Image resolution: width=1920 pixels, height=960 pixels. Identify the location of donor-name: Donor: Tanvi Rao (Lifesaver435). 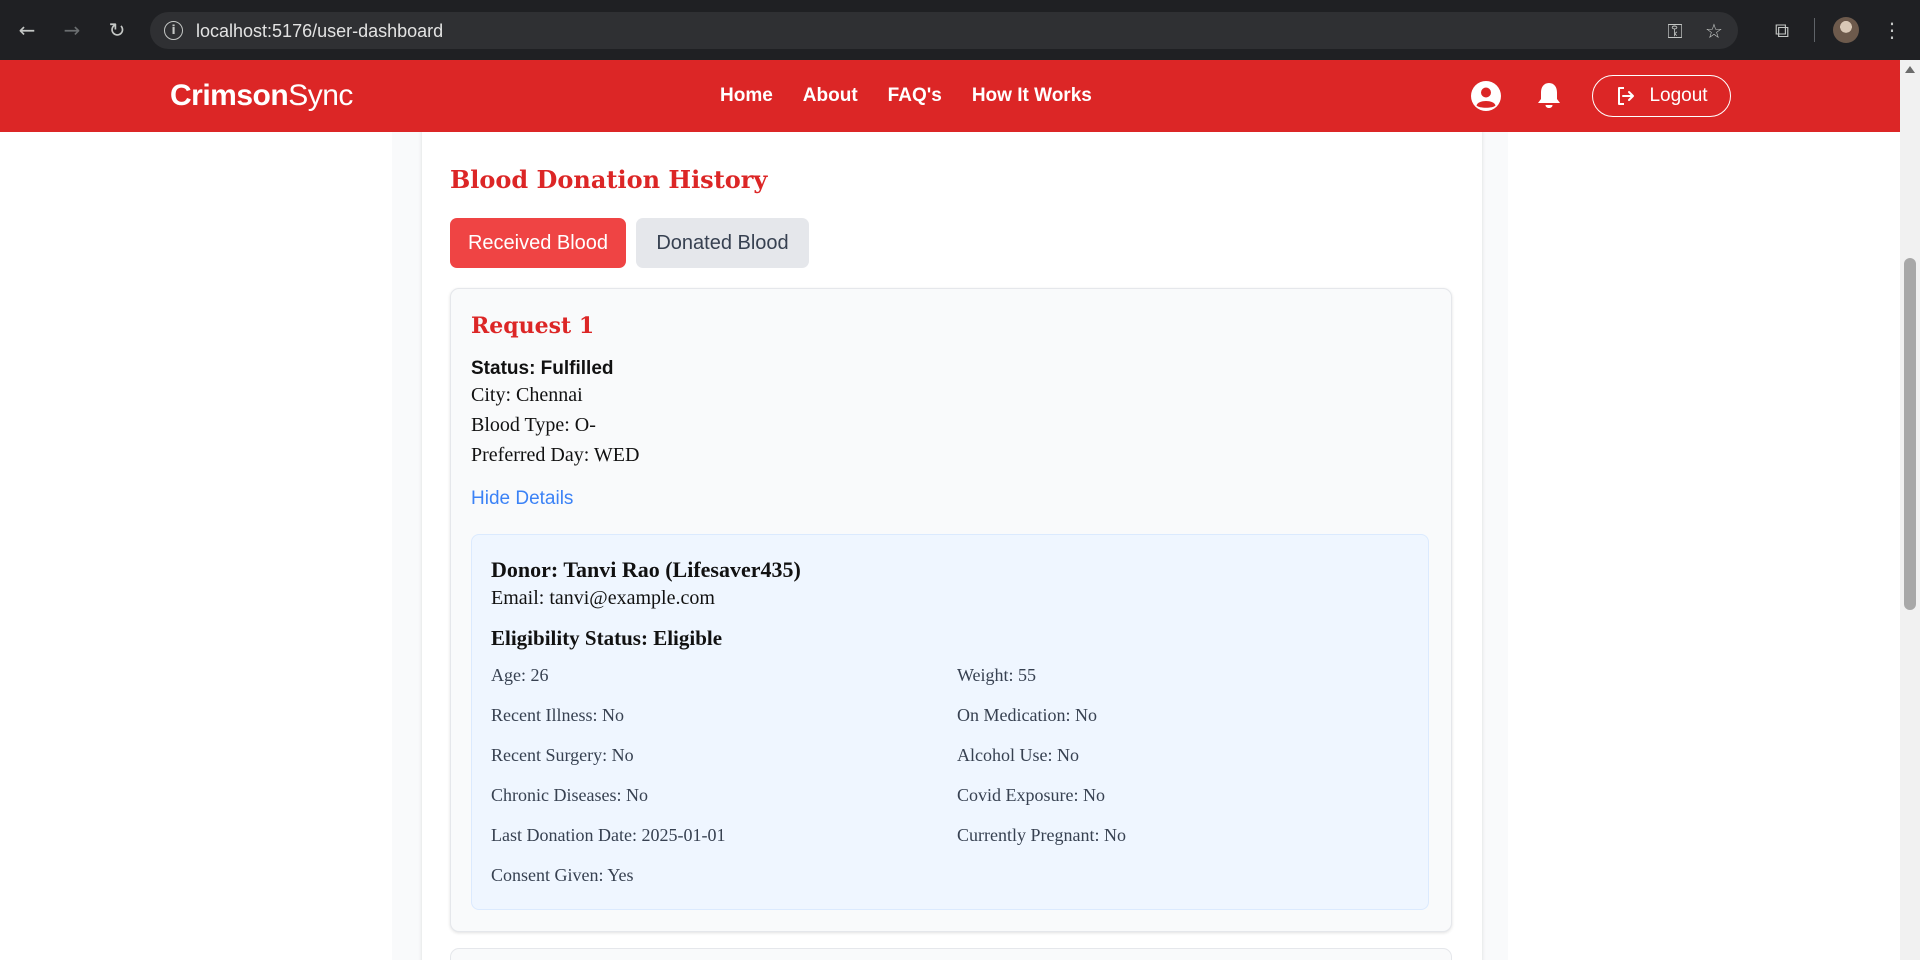
(646, 569).